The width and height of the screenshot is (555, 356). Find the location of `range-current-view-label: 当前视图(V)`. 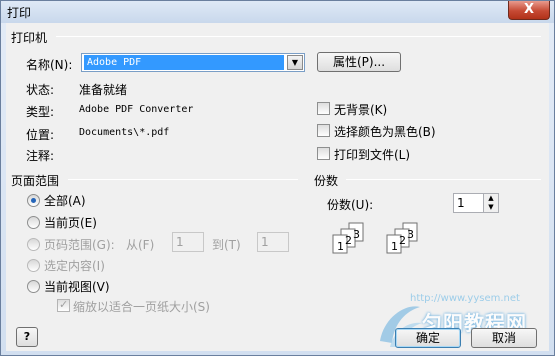

range-current-view-label: 当前视图(V) is located at coordinates (77, 286).